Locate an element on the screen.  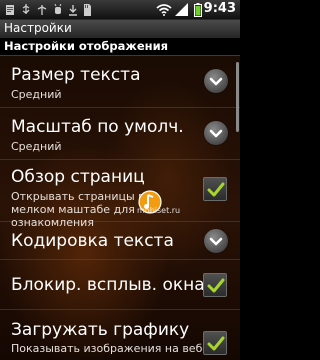
setting-text-size: Размер текста Средний is located at coordinates (120, 82).